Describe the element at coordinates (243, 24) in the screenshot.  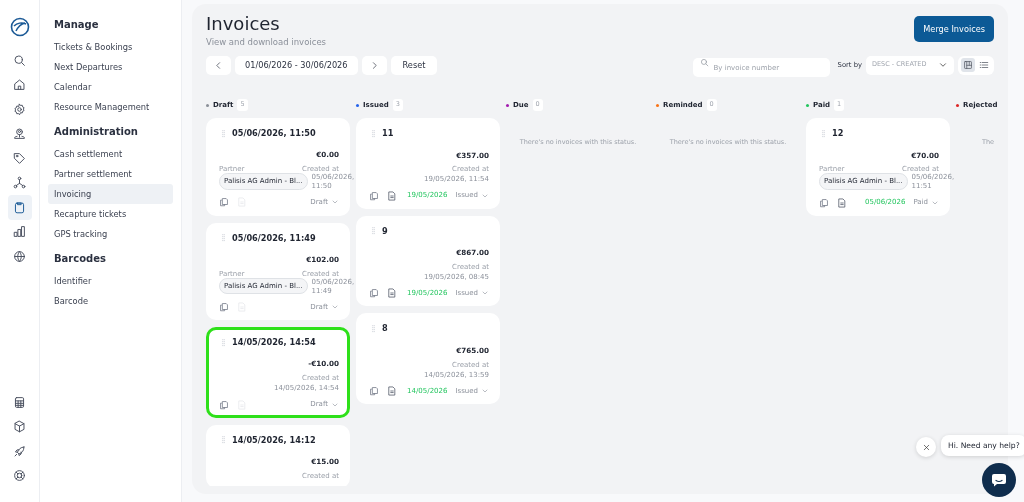
I see `page-title: Invoices` at that location.